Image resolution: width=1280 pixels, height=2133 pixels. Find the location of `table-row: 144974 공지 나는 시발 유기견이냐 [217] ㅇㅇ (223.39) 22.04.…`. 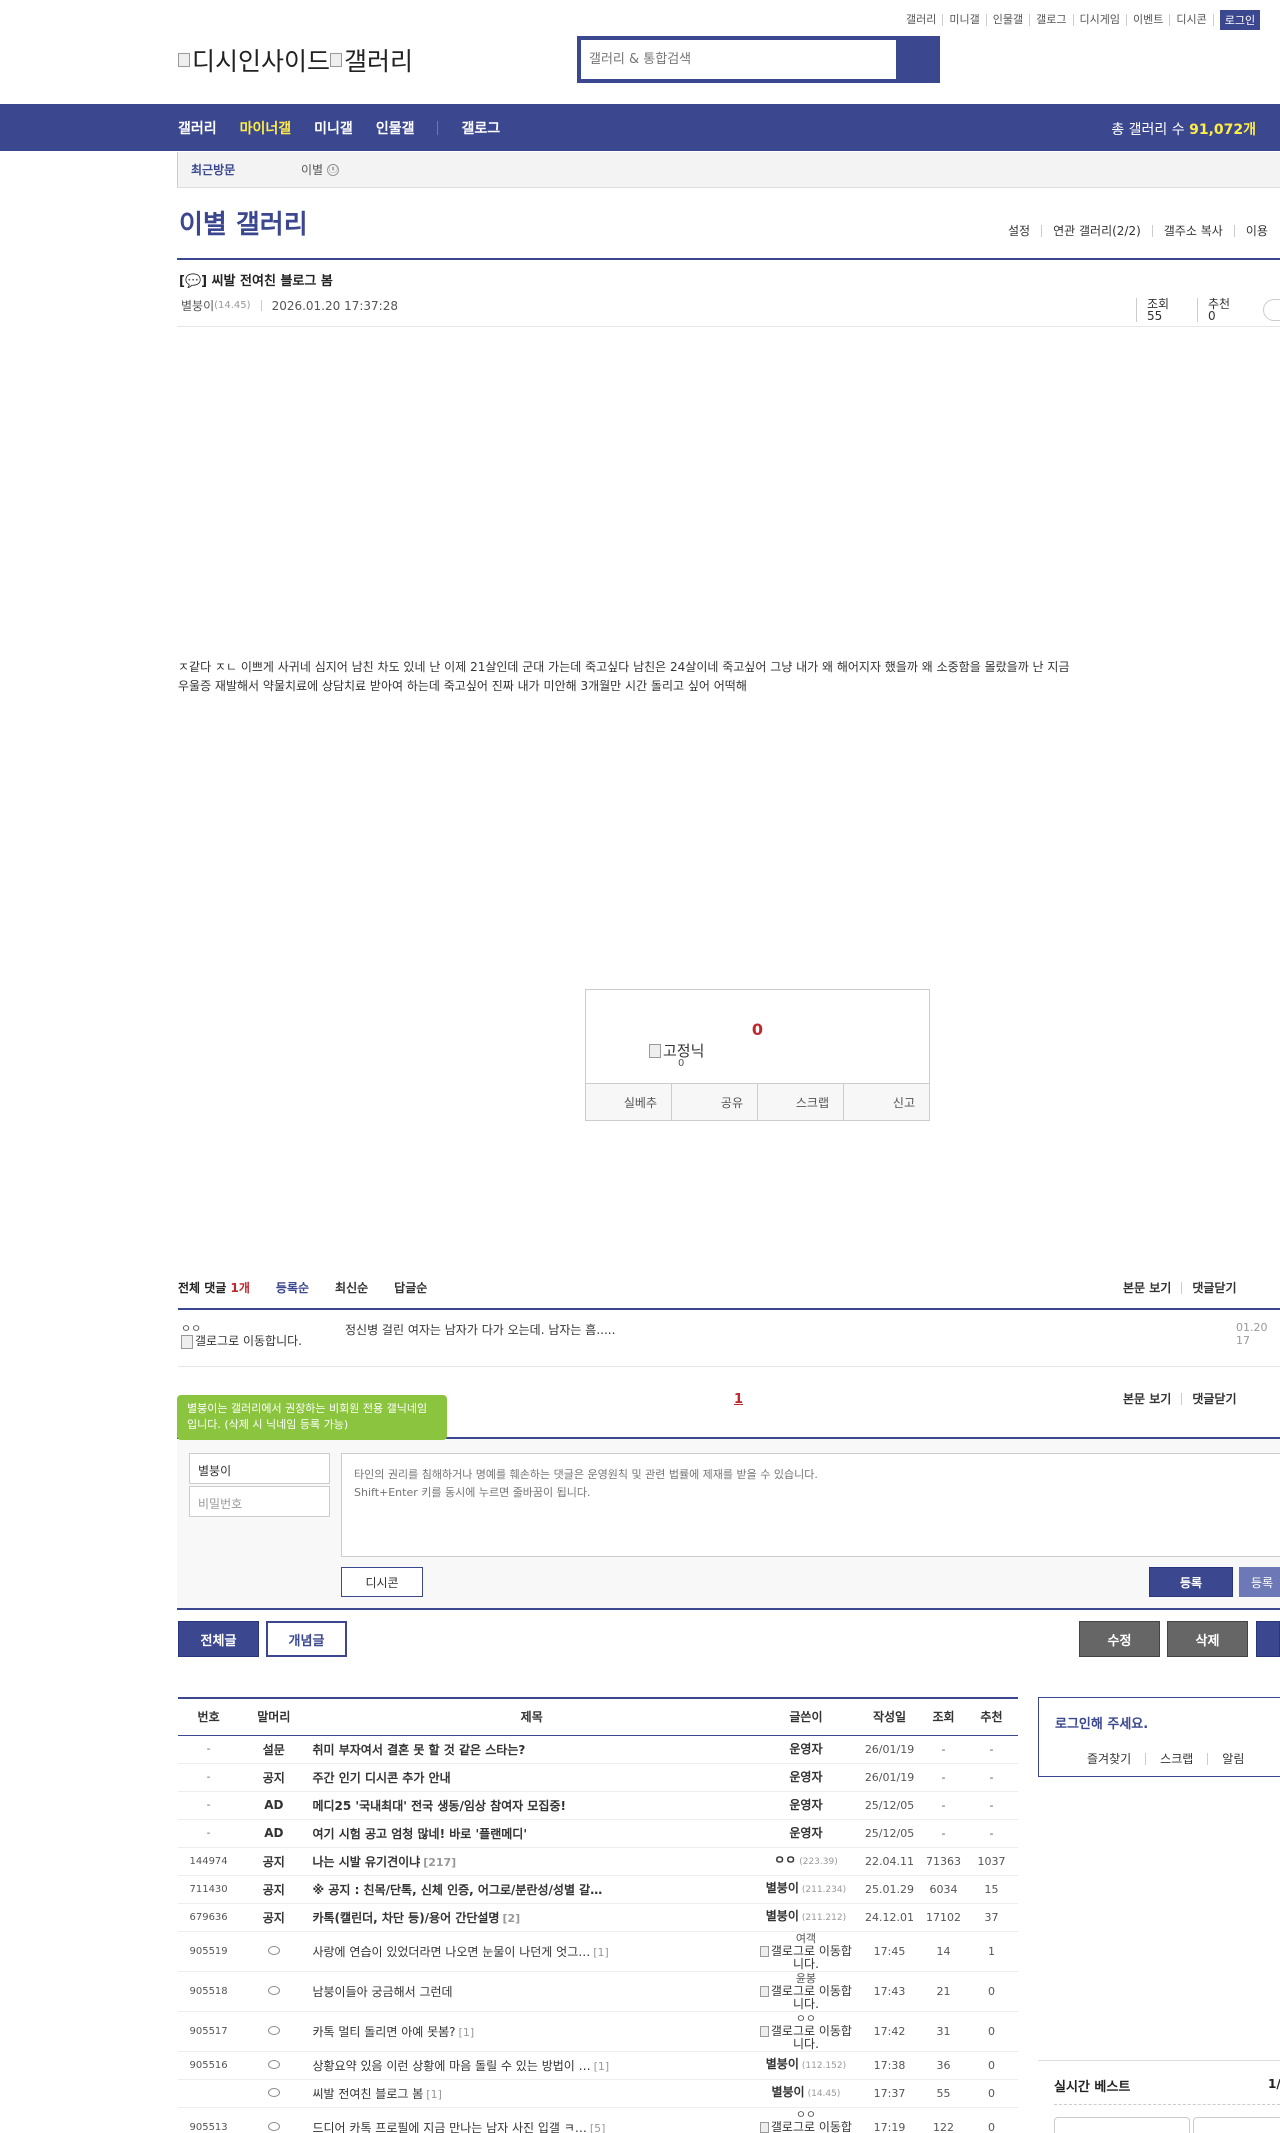

table-row: 144974 공지 나는 시발 유기견이냐 [217] ㅇㅇ (223.39) 22.04.… is located at coordinates (598, 1861).